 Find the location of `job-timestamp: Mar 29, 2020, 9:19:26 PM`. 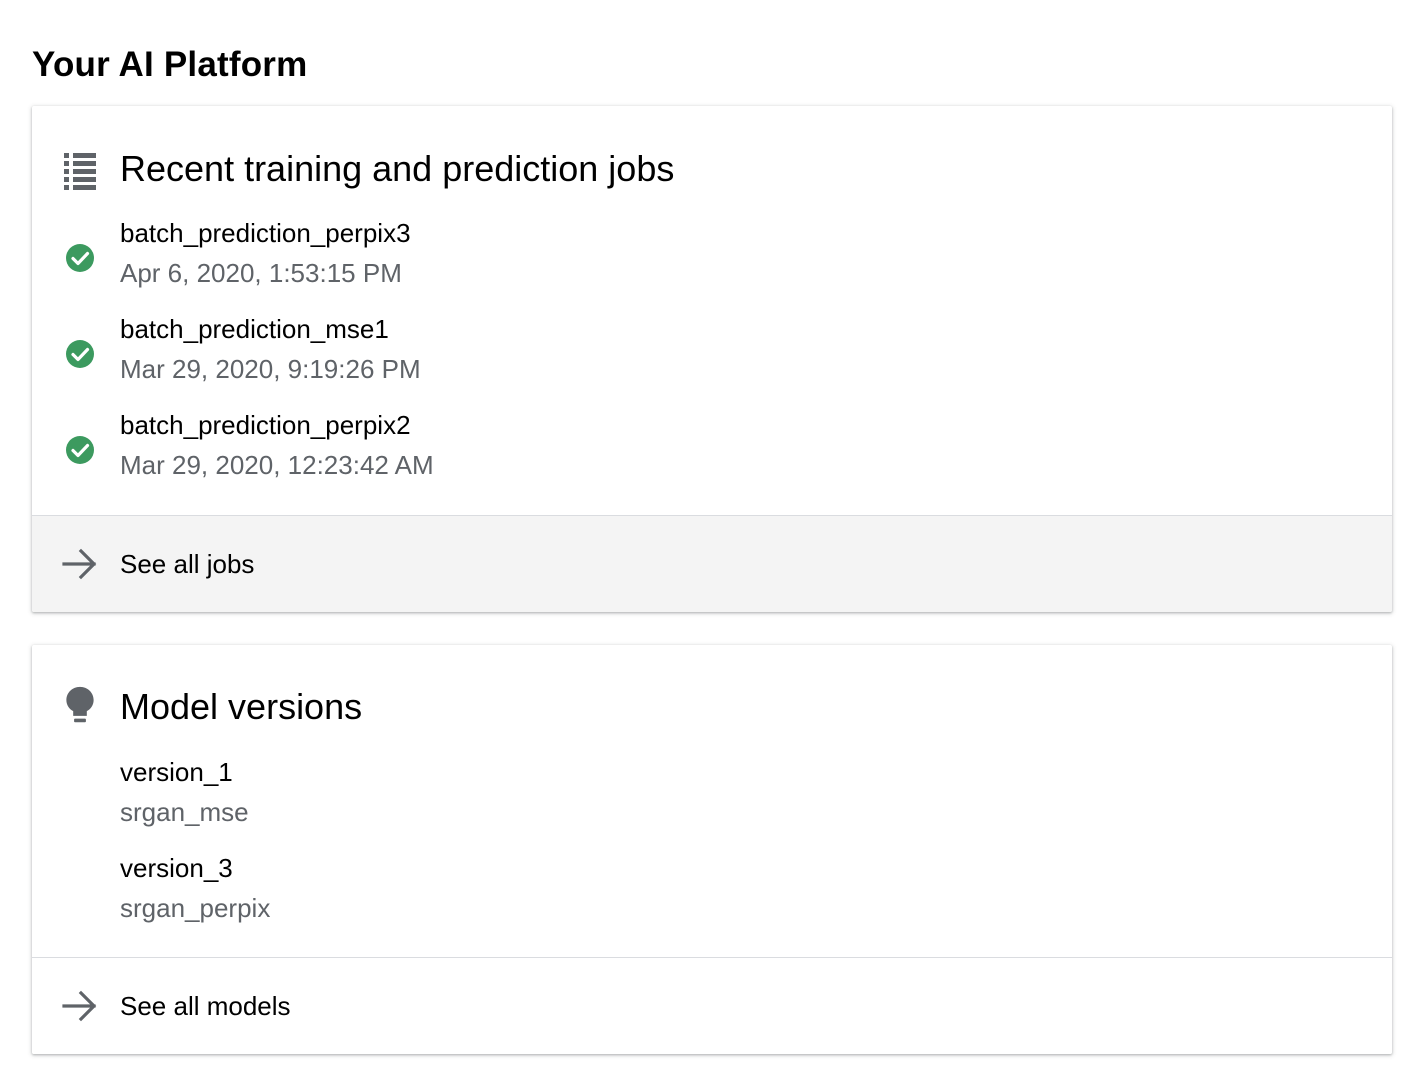

job-timestamp: Mar 29, 2020, 9:19:26 PM is located at coordinates (270, 369).